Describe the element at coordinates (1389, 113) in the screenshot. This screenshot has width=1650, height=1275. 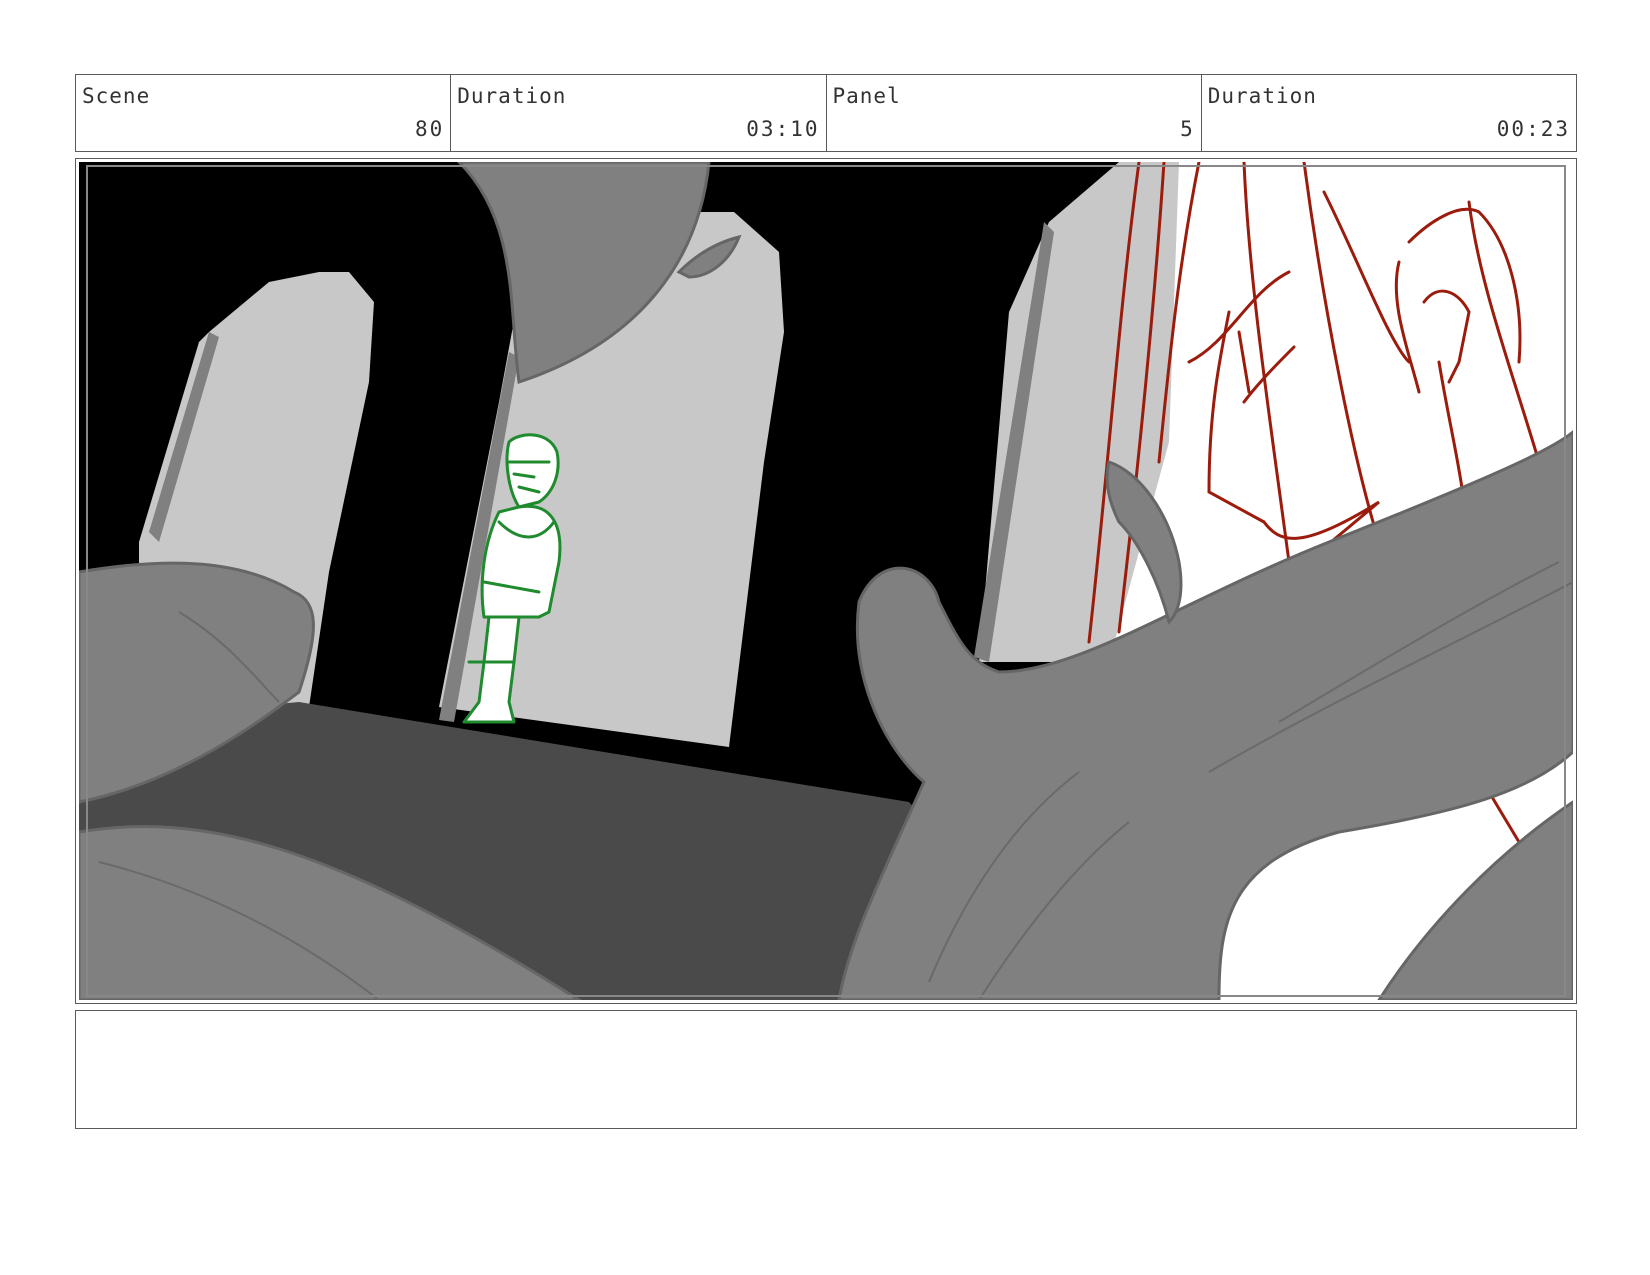
I see `panel-duration-cell: Duration 00:23` at that location.